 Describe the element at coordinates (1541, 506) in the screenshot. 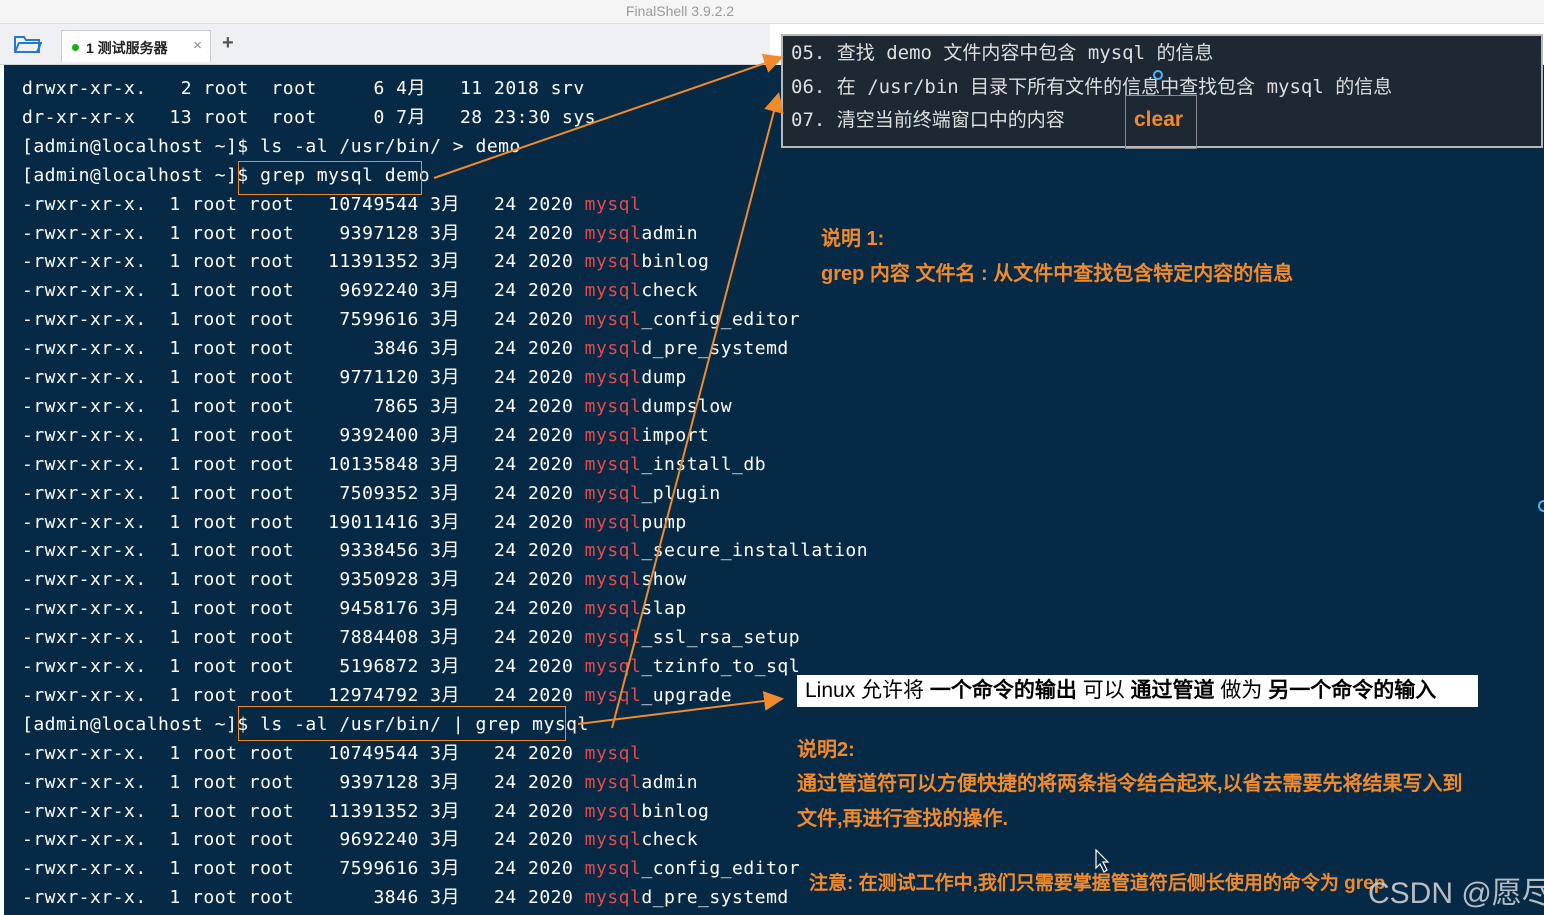

I see `resize-handle-icon` at that location.